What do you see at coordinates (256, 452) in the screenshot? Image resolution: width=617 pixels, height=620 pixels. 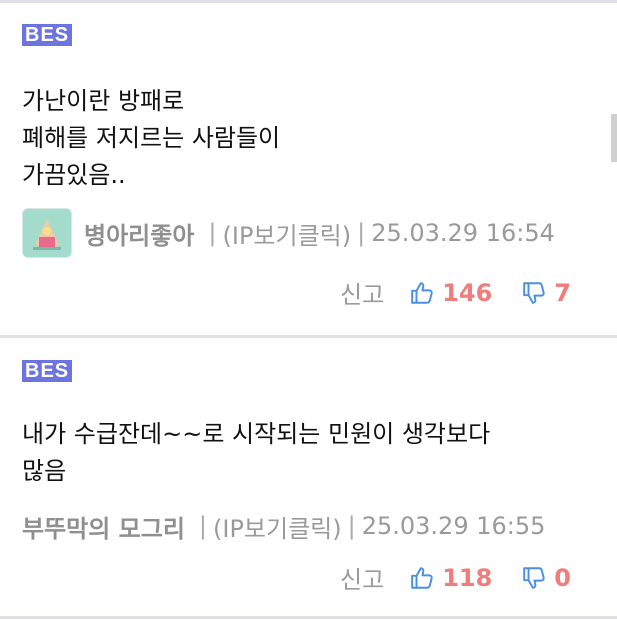 I see `comment-text: 내가 수급잔데~~로 시작되는 민원이 생각보다 많음` at bounding box center [256, 452].